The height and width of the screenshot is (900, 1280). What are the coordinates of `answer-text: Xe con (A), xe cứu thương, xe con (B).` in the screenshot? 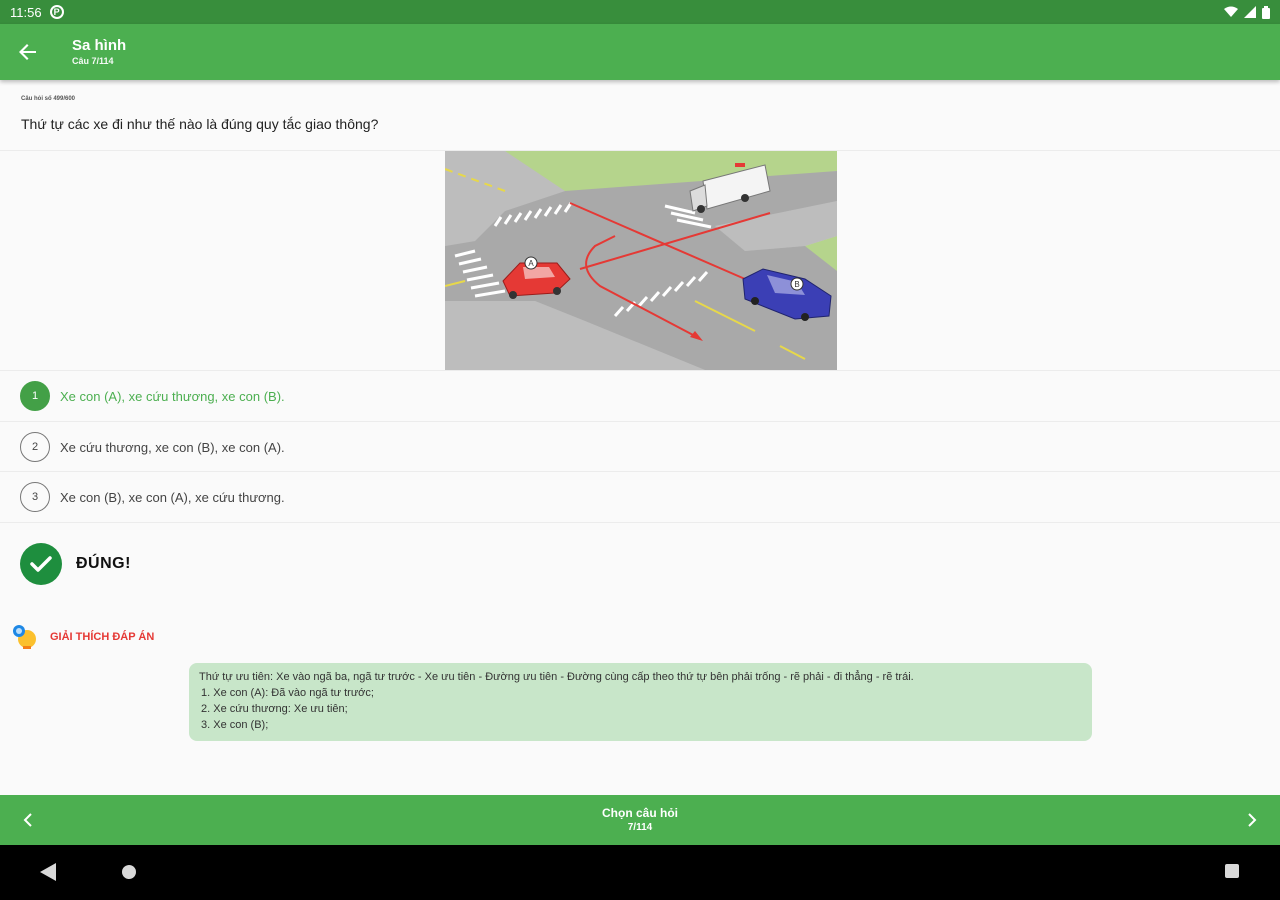 It's located at (172, 396).